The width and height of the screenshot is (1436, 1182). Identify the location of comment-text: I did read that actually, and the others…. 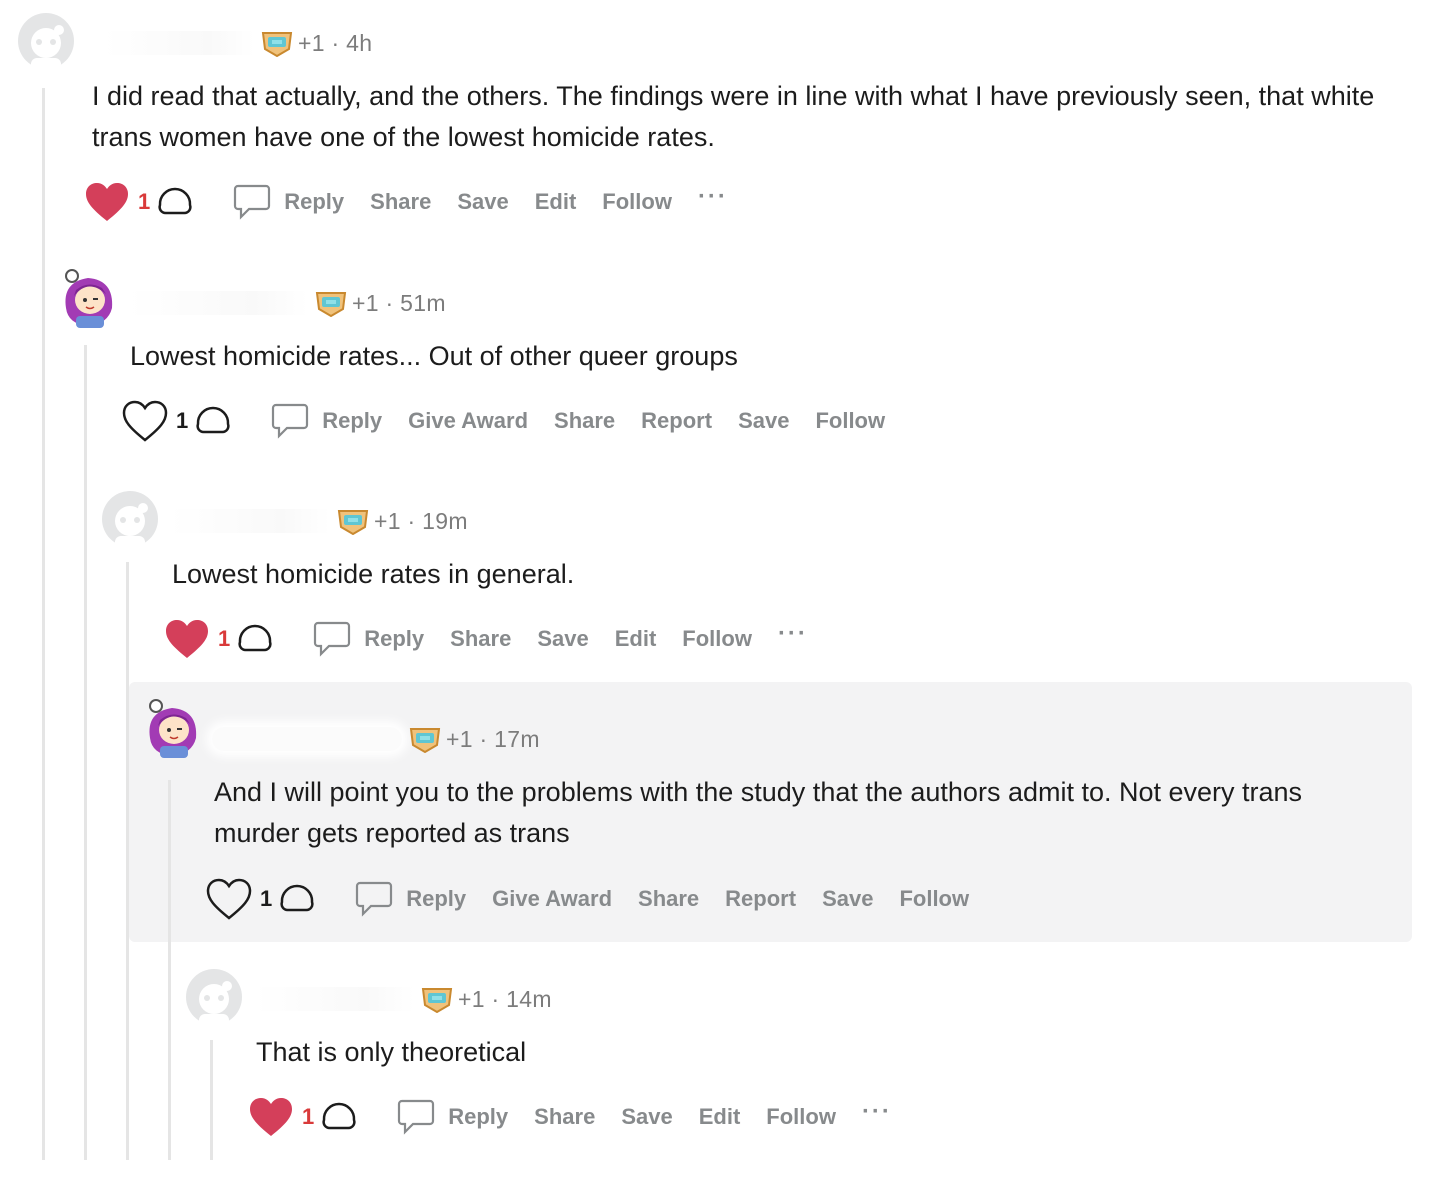
(733, 116).